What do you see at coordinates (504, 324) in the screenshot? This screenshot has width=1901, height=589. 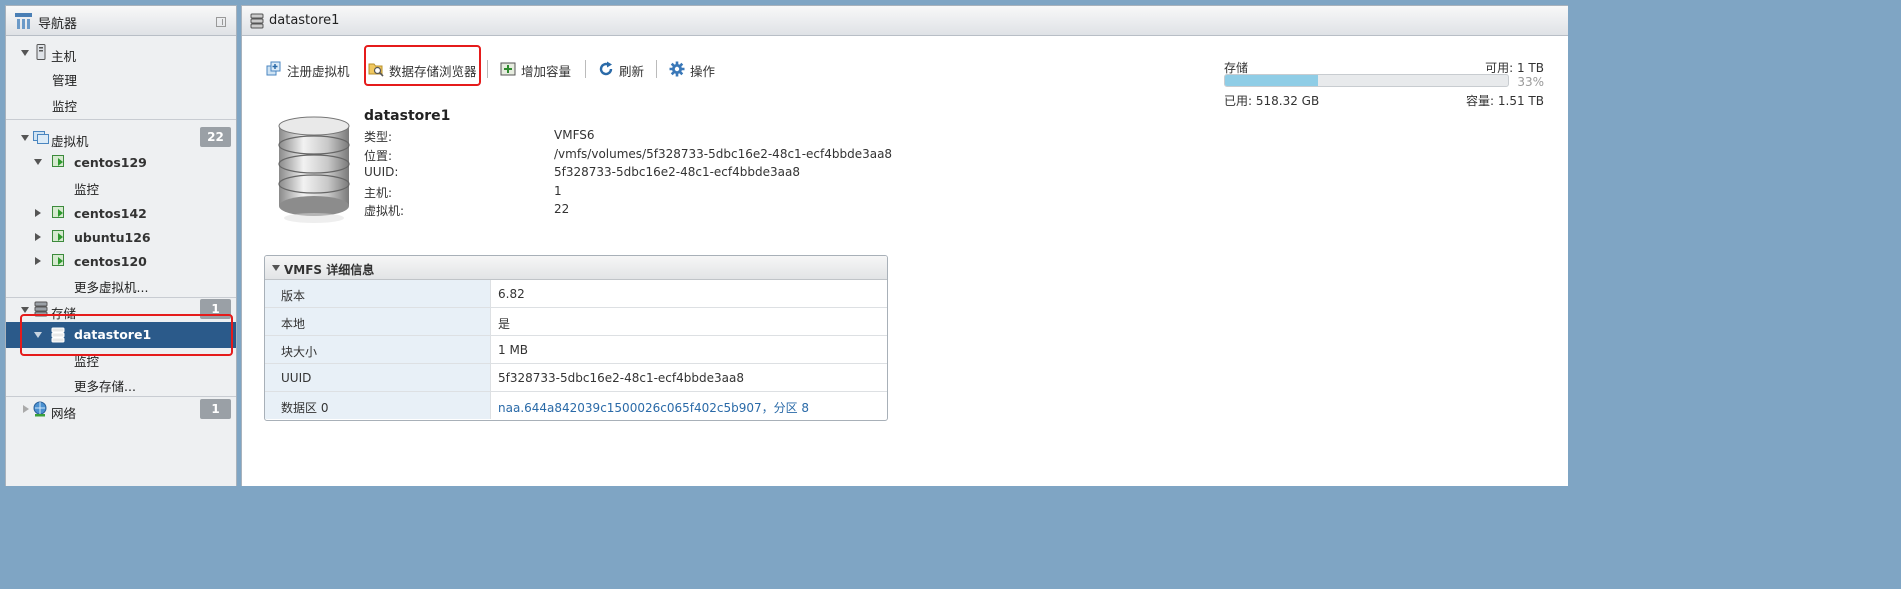 I see `row-value: 是` at bounding box center [504, 324].